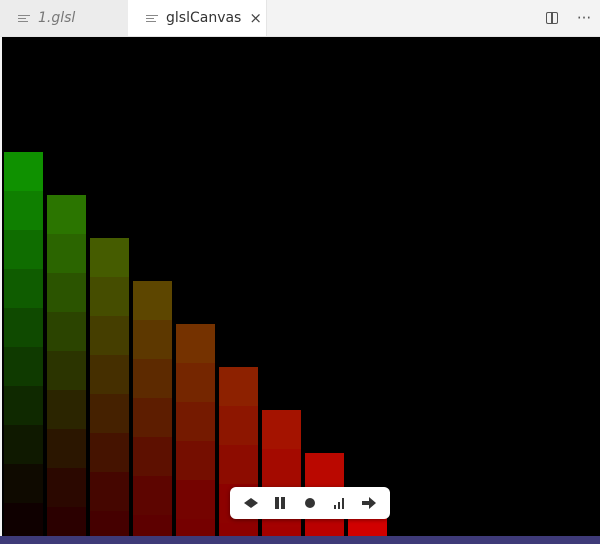  I want to click on pause-button, so click(280, 503).